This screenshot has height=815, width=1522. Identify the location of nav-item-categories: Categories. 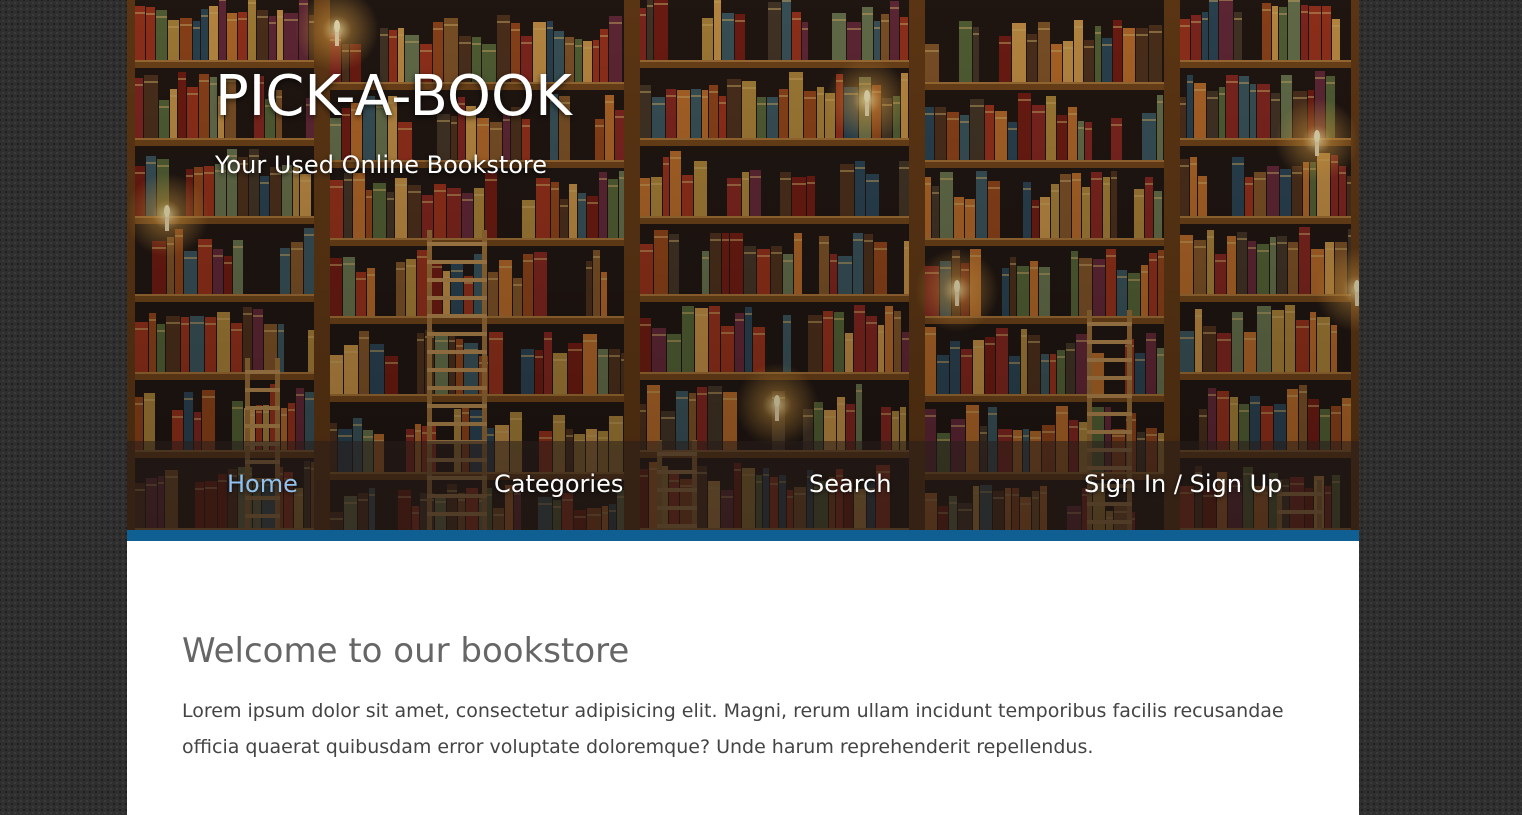
(558, 484).